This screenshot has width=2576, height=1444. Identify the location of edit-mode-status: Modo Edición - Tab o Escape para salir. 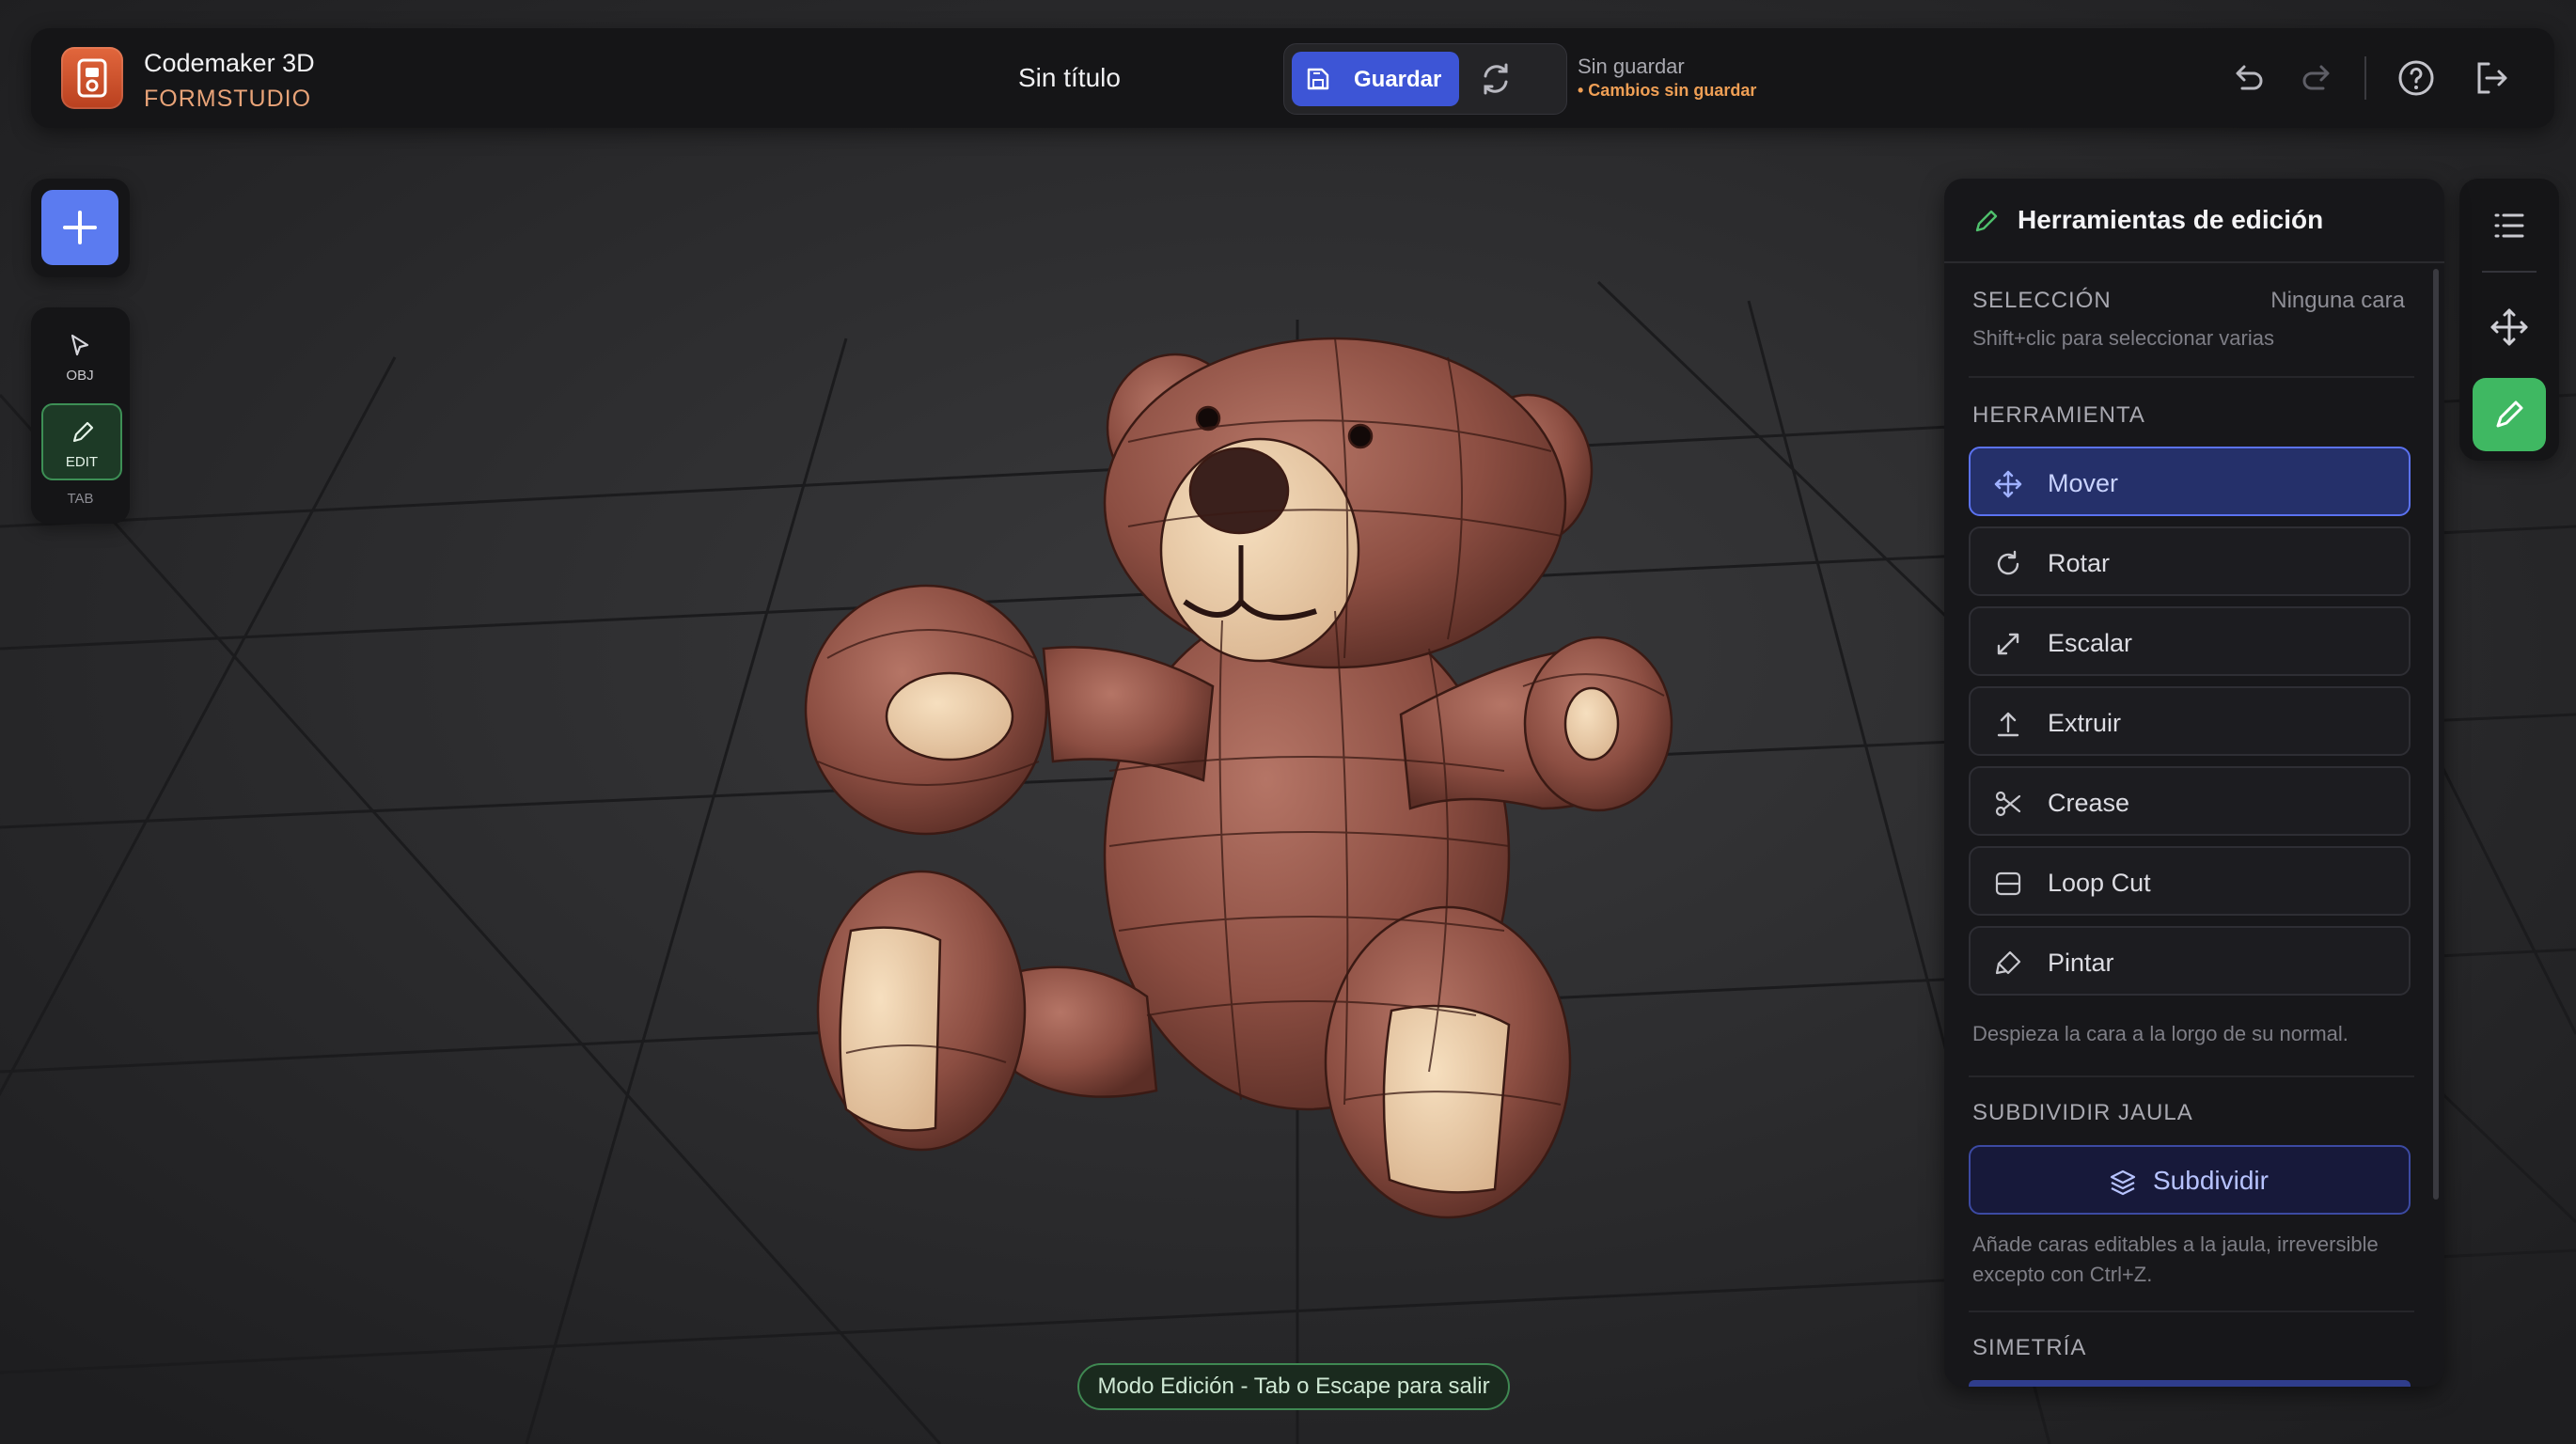
(1294, 1386).